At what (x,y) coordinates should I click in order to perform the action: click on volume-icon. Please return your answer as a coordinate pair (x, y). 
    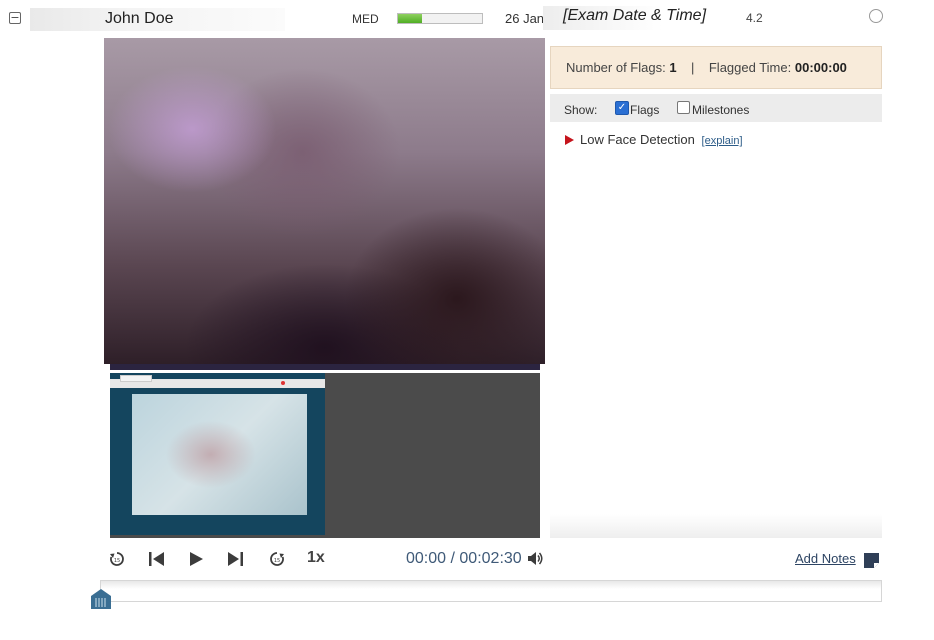
    Looking at the image, I should click on (535, 558).